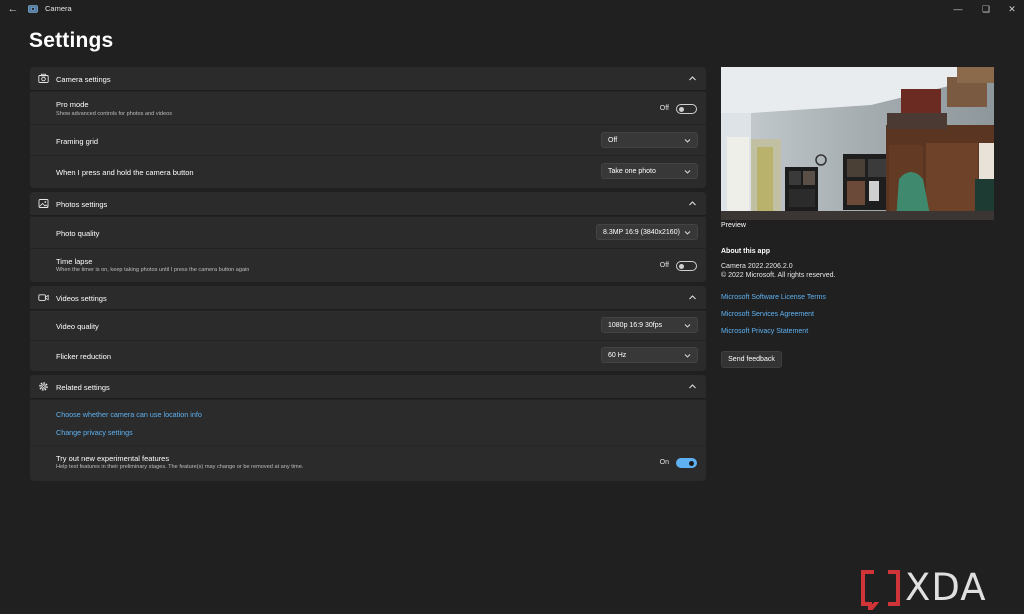  I want to click on time-lapse-label: Time lapse, so click(74, 261).